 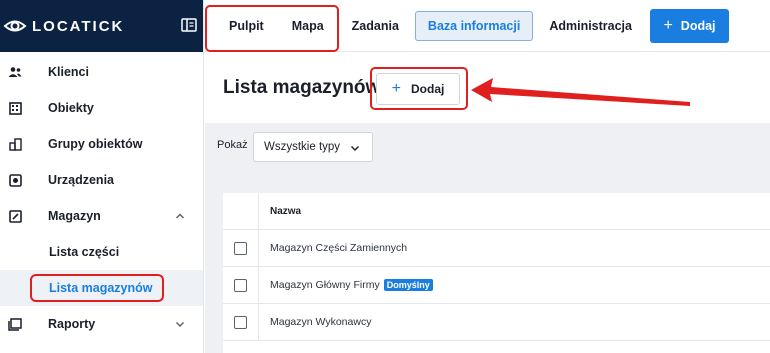 I want to click on table-header-row: Nazwa, so click(x=496, y=211).